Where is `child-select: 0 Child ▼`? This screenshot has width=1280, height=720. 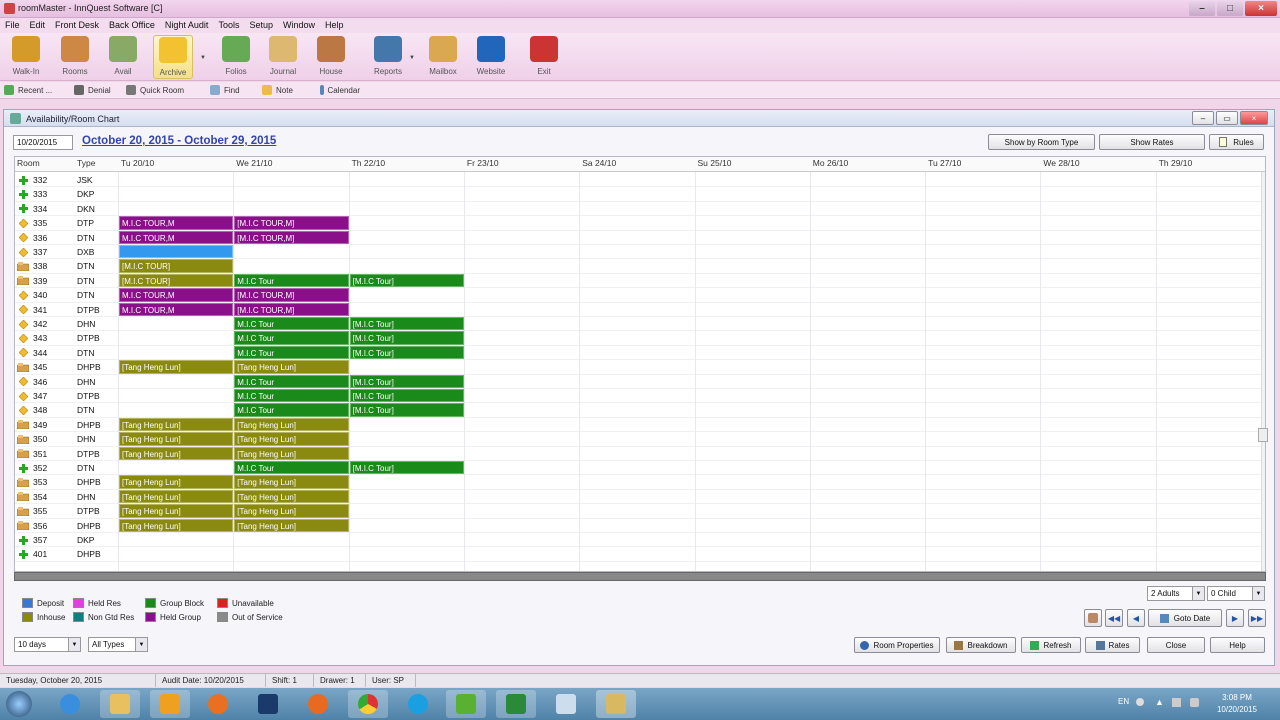
child-select: 0 Child ▼ is located at coordinates (1236, 593).